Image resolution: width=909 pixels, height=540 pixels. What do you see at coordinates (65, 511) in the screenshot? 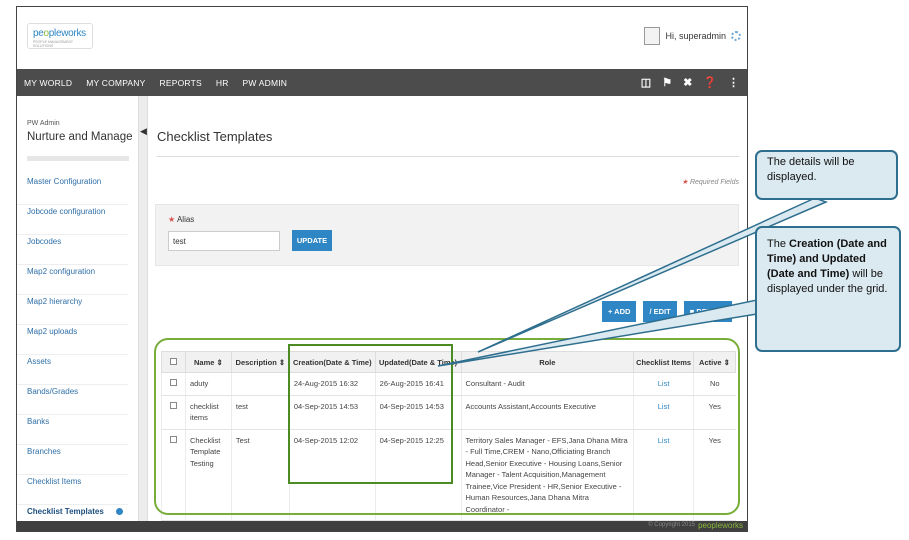
I see `sidebar-item-label: Checklist Templates` at bounding box center [65, 511].